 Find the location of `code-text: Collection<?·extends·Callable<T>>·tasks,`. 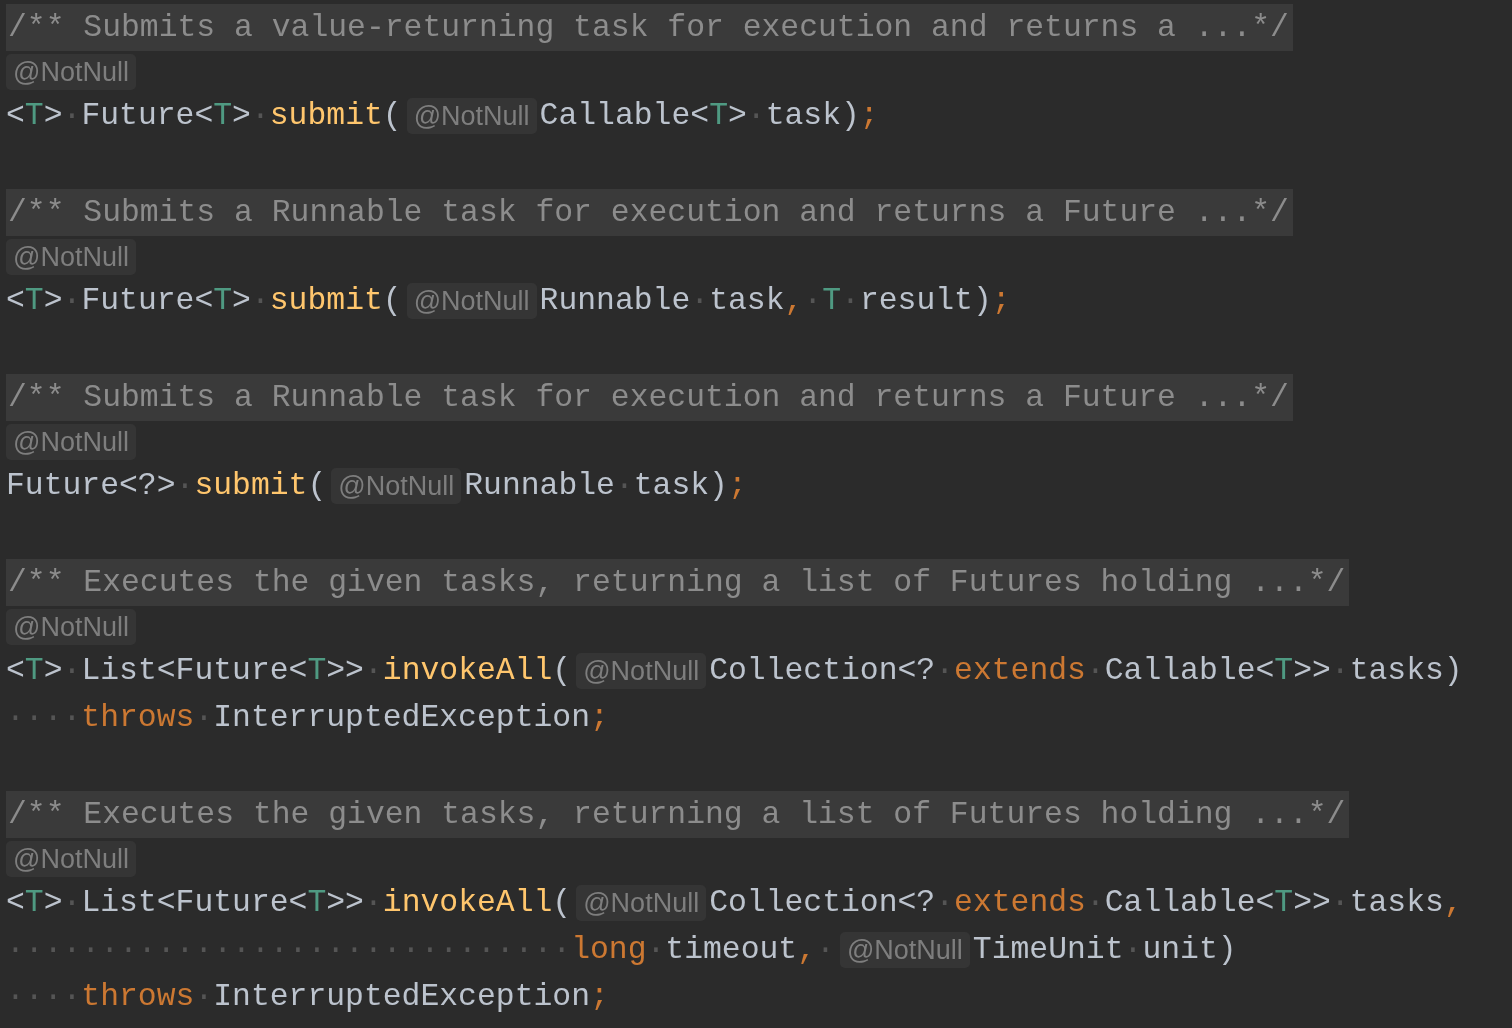

code-text: Collection<?·extends·Callable<T>>·tasks, is located at coordinates (1086, 903).